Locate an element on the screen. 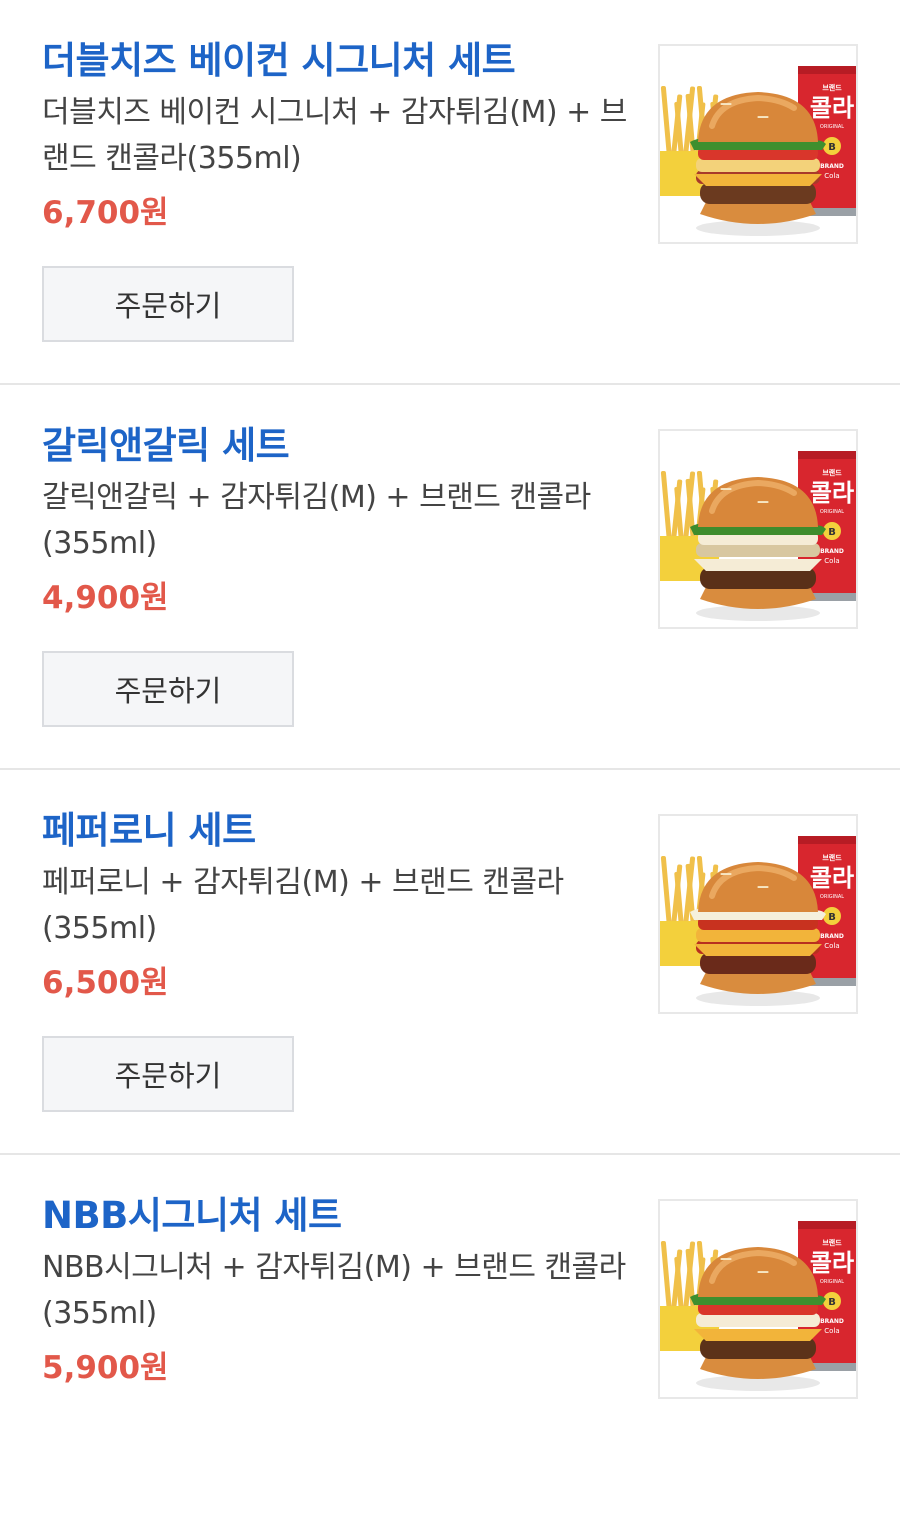 The height and width of the screenshot is (1540, 900). menu-item-price: 6,700원 is located at coordinates (105, 213).